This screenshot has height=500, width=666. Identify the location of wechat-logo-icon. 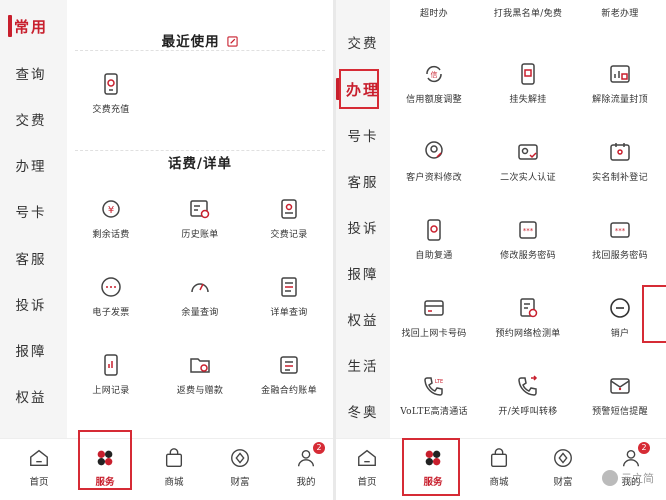
(610, 478).